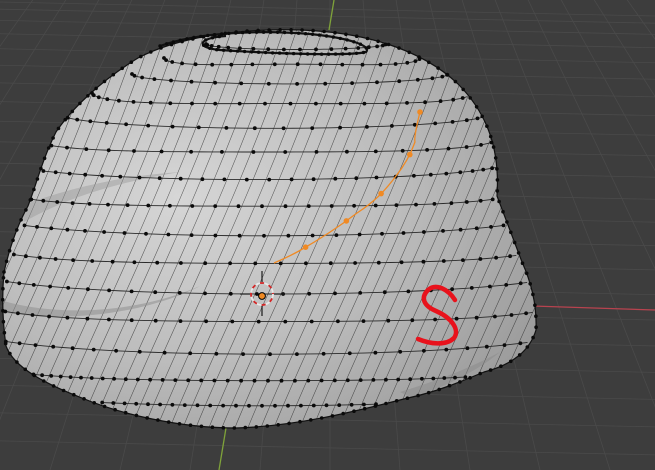  Describe the element at coordinates (262, 296) in the screenshot. I see `object-origin-icon` at that location.